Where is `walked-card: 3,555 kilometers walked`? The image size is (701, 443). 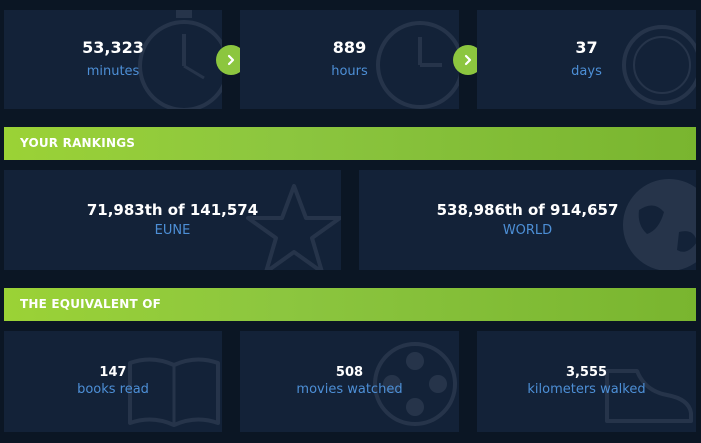
walked-card: 3,555 kilometers walked is located at coordinates (586, 381).